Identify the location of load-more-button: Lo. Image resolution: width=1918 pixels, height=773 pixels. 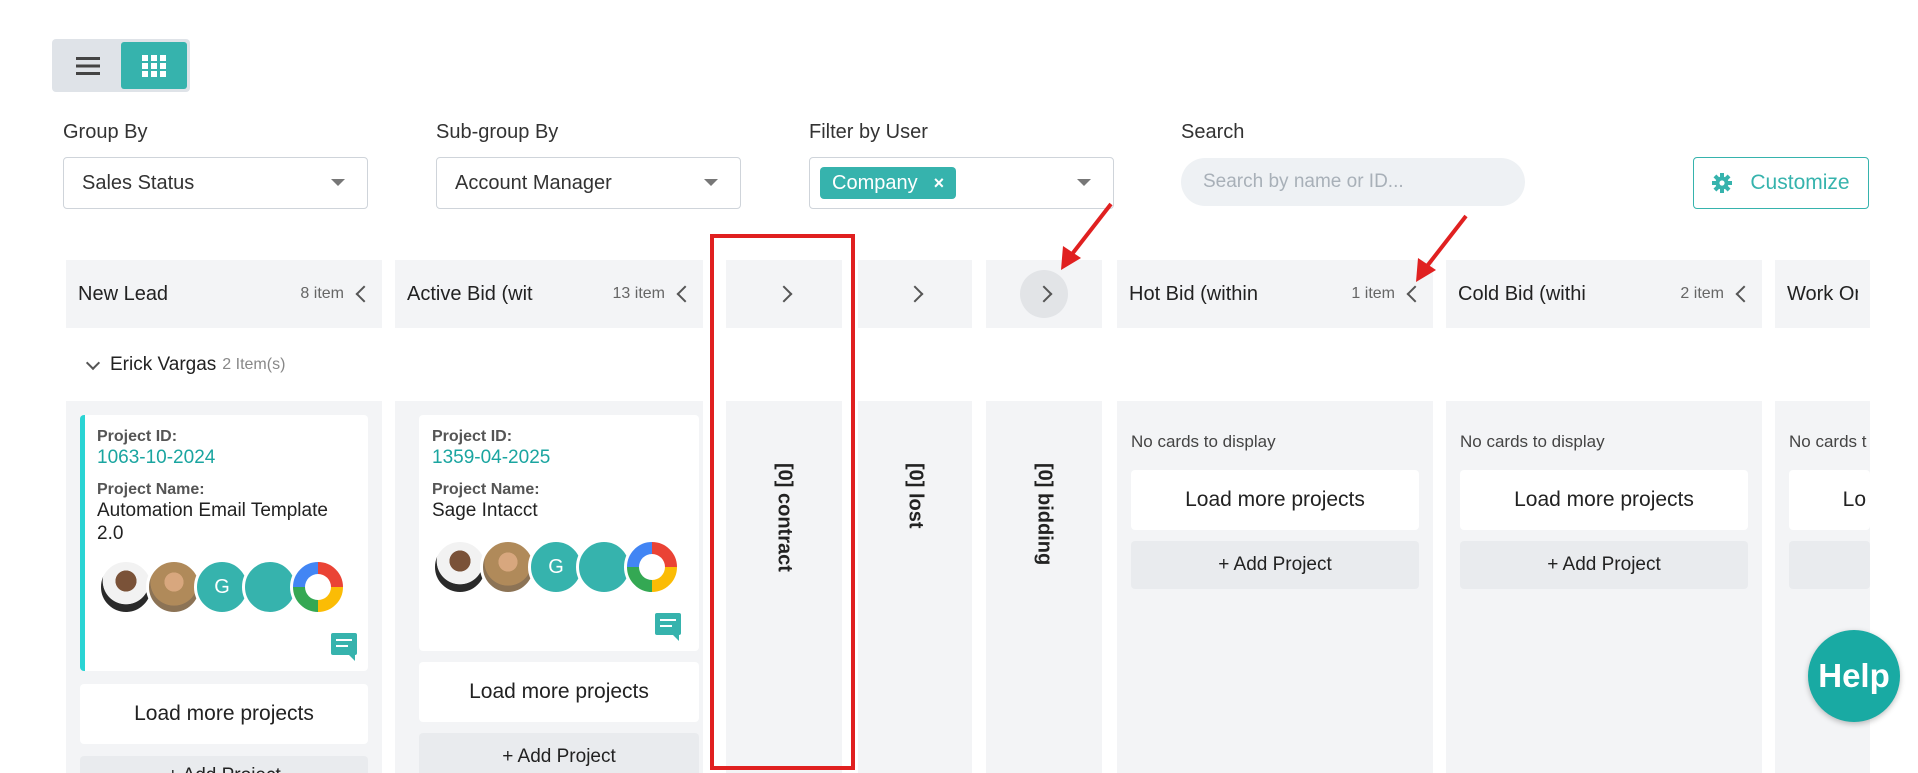
(1829, 500).